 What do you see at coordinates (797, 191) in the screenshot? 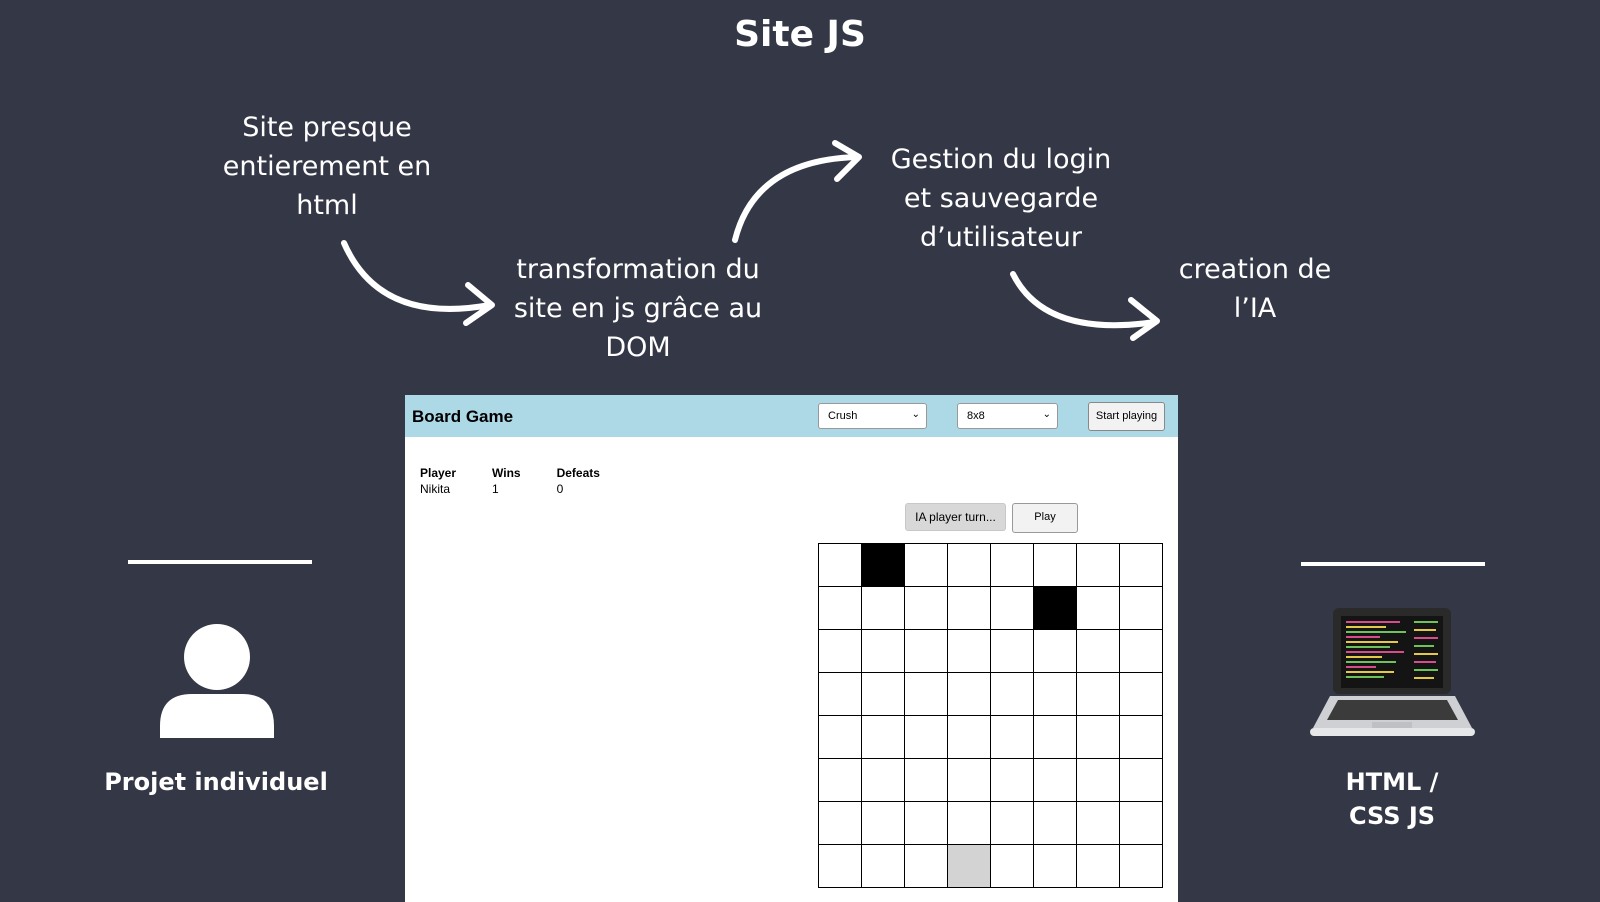
I see `arrow-2-icon` at bounding box center [797, 191].